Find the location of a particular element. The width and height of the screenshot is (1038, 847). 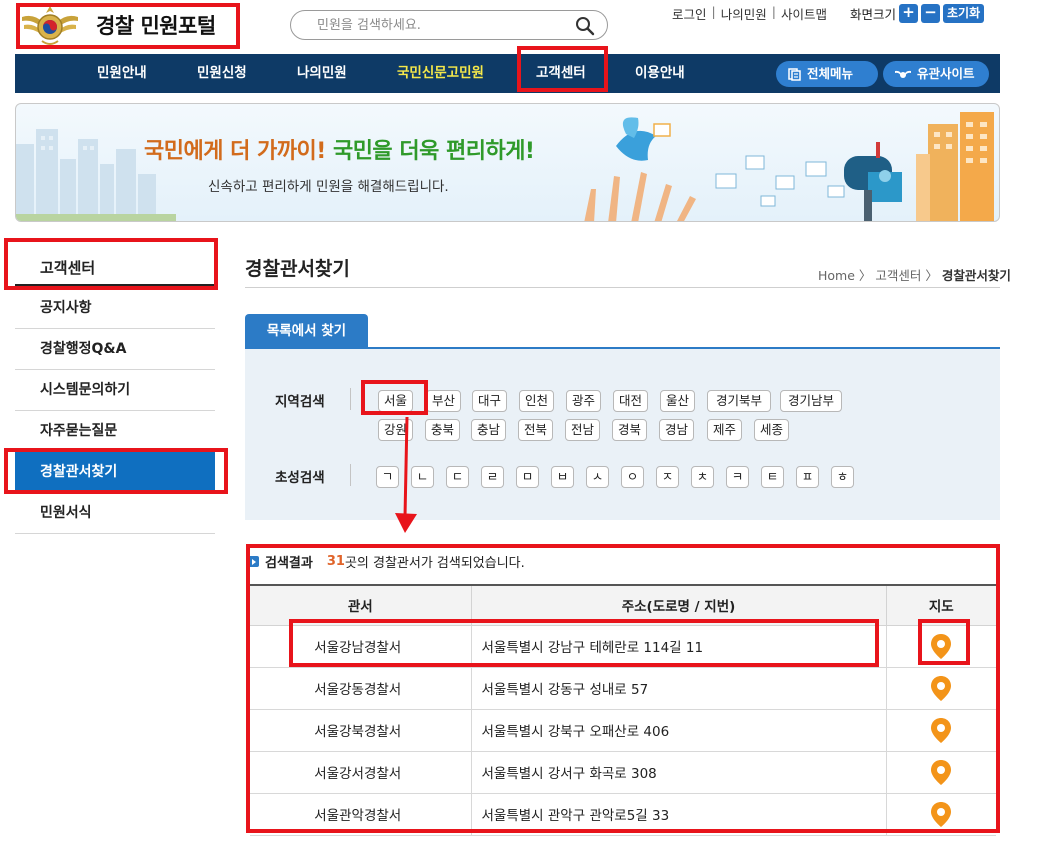

police-emblem-icon is located at coordinates (50, 25).